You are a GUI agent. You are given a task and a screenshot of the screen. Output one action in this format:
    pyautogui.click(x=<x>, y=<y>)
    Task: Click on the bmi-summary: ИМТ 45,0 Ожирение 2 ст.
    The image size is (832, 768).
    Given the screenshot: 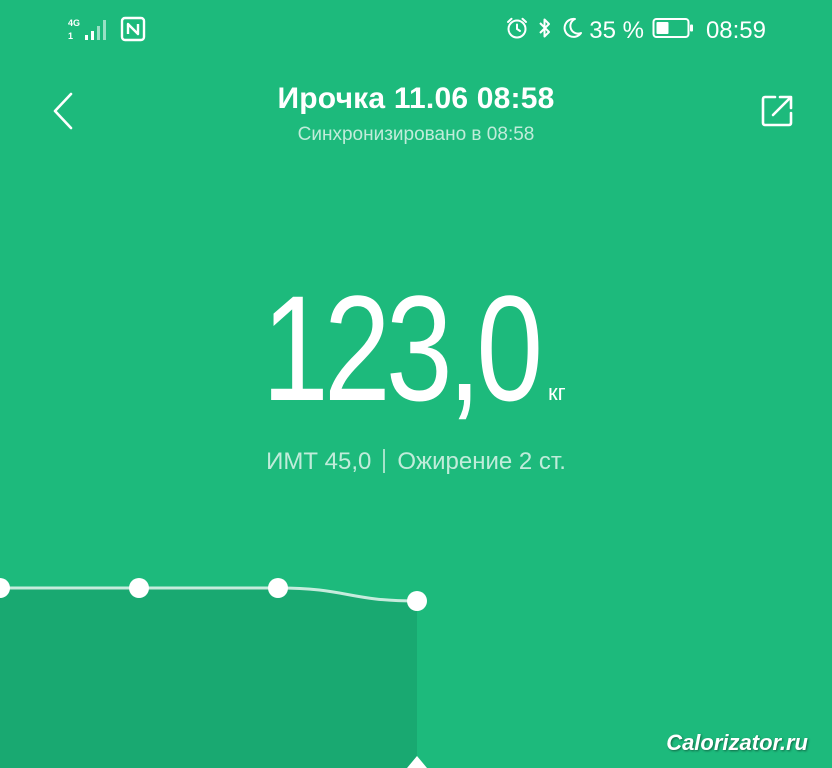 What is the action you would take?
    pyautogui.click(x=416, y=462)
    